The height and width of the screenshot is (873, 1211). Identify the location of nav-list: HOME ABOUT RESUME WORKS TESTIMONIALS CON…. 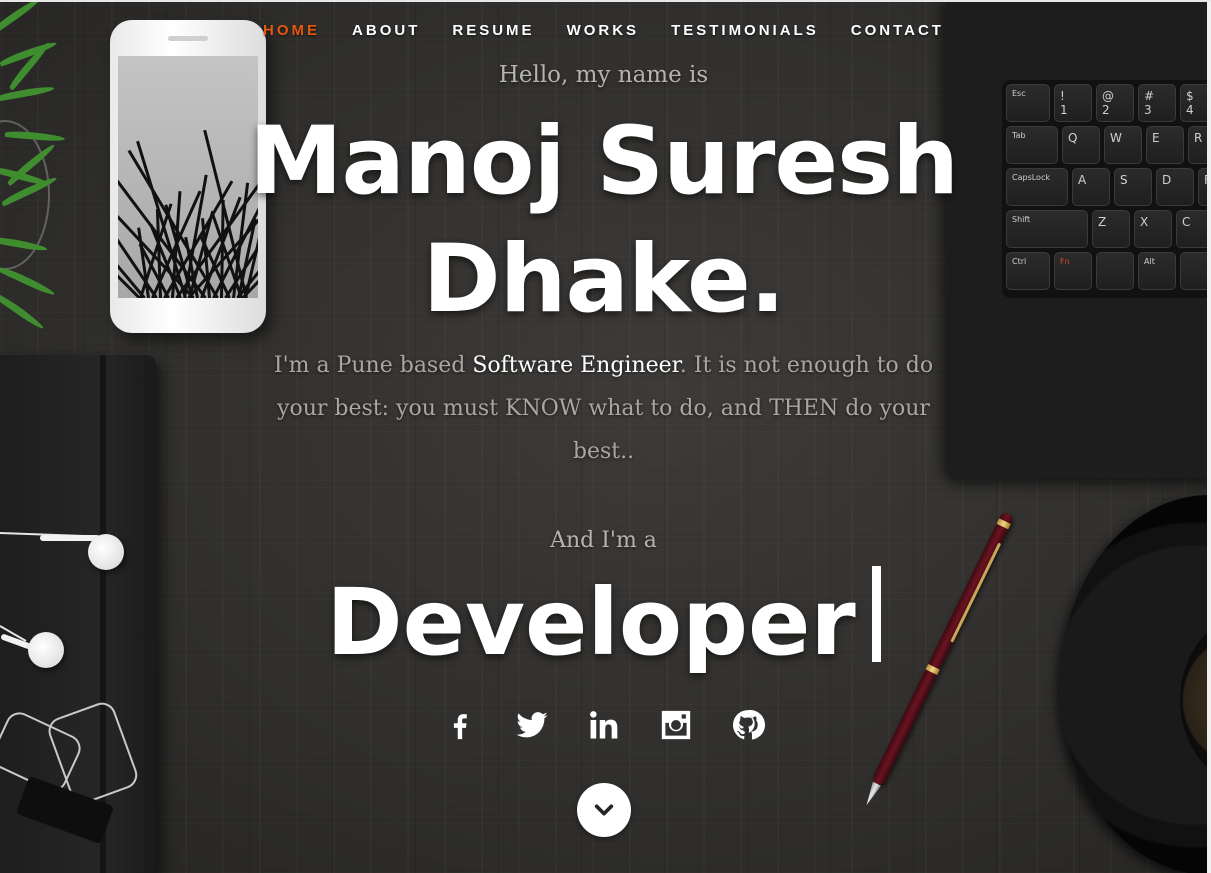
(603, 33).